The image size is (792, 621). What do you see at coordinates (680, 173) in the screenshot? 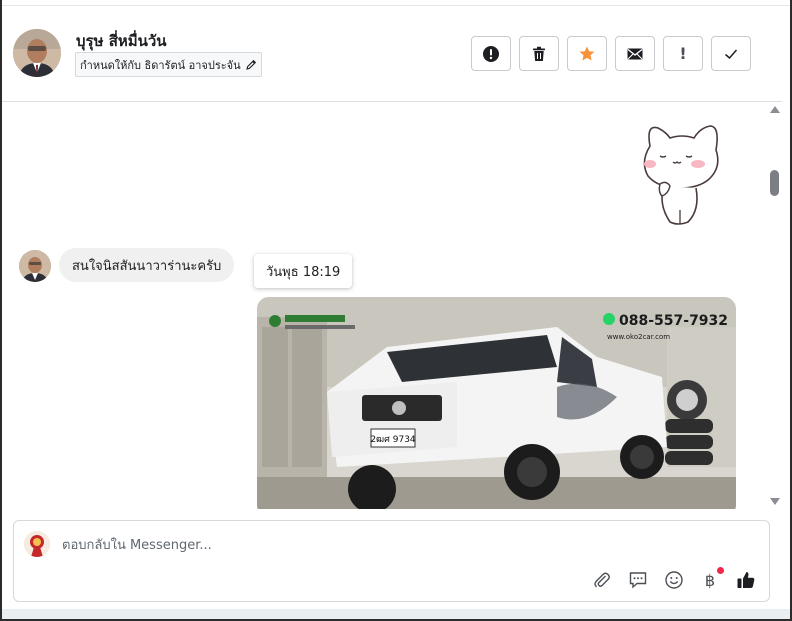
I see `cat-sticker-icon` at bounding box center [680, 173].